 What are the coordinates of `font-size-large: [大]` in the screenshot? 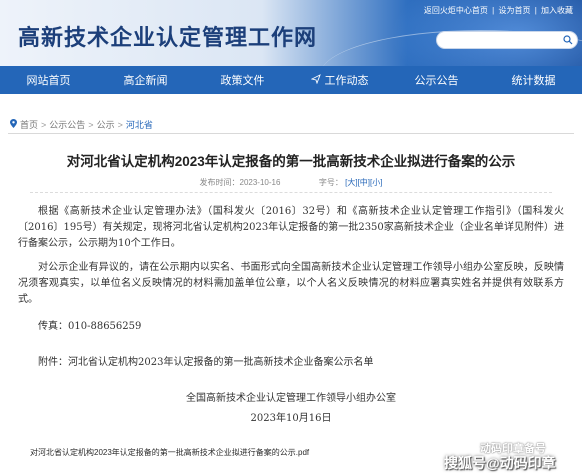 It's located at (351, 182).